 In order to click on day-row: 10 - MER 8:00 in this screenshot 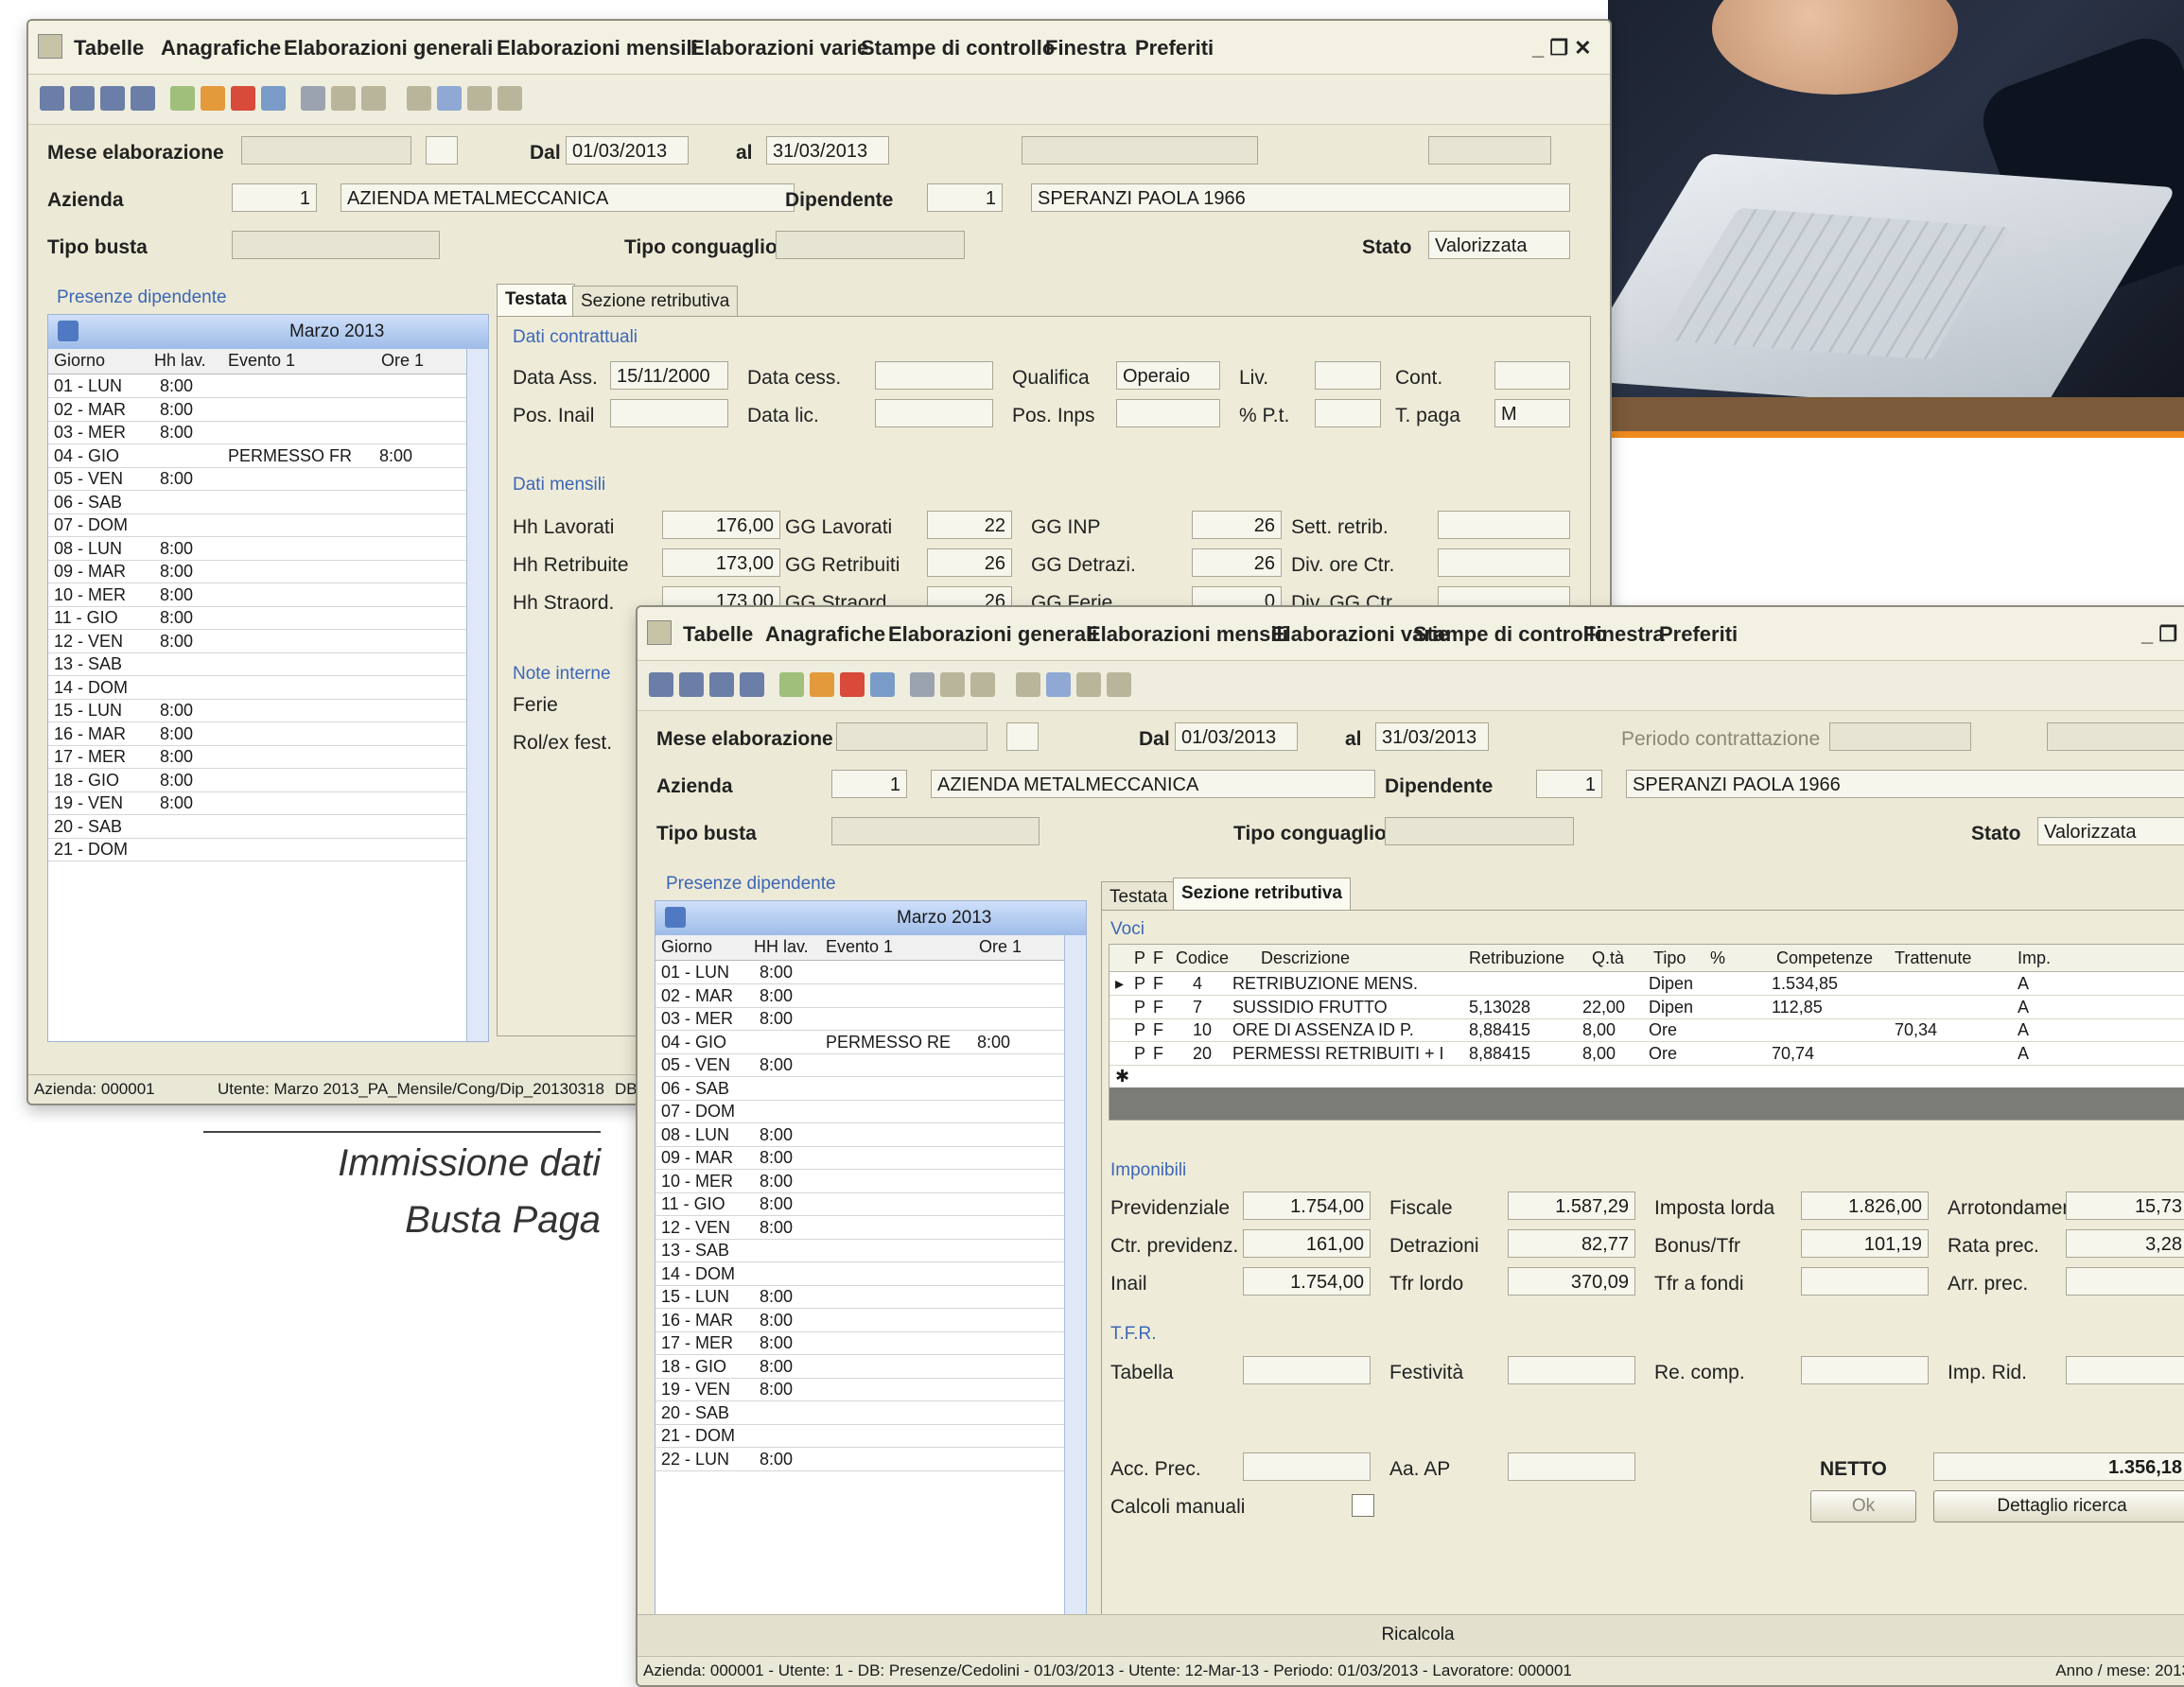, I will do `click(257, 595)`.